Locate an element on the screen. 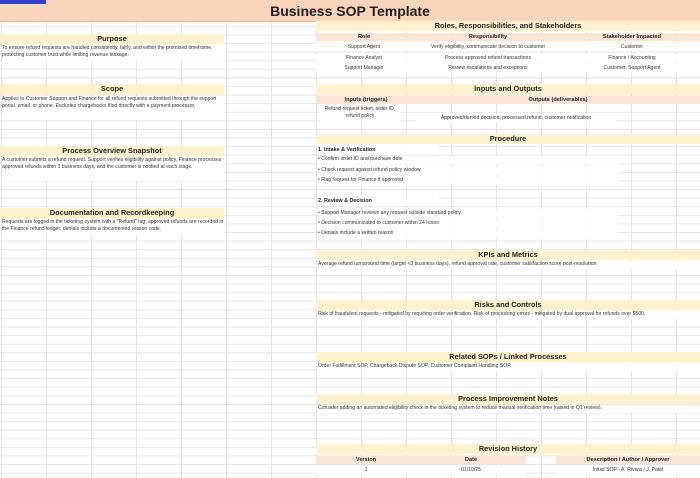 The width and height of the screenshot is (700, 478). roles-col-role: Role is located at coordinates (364, 37).